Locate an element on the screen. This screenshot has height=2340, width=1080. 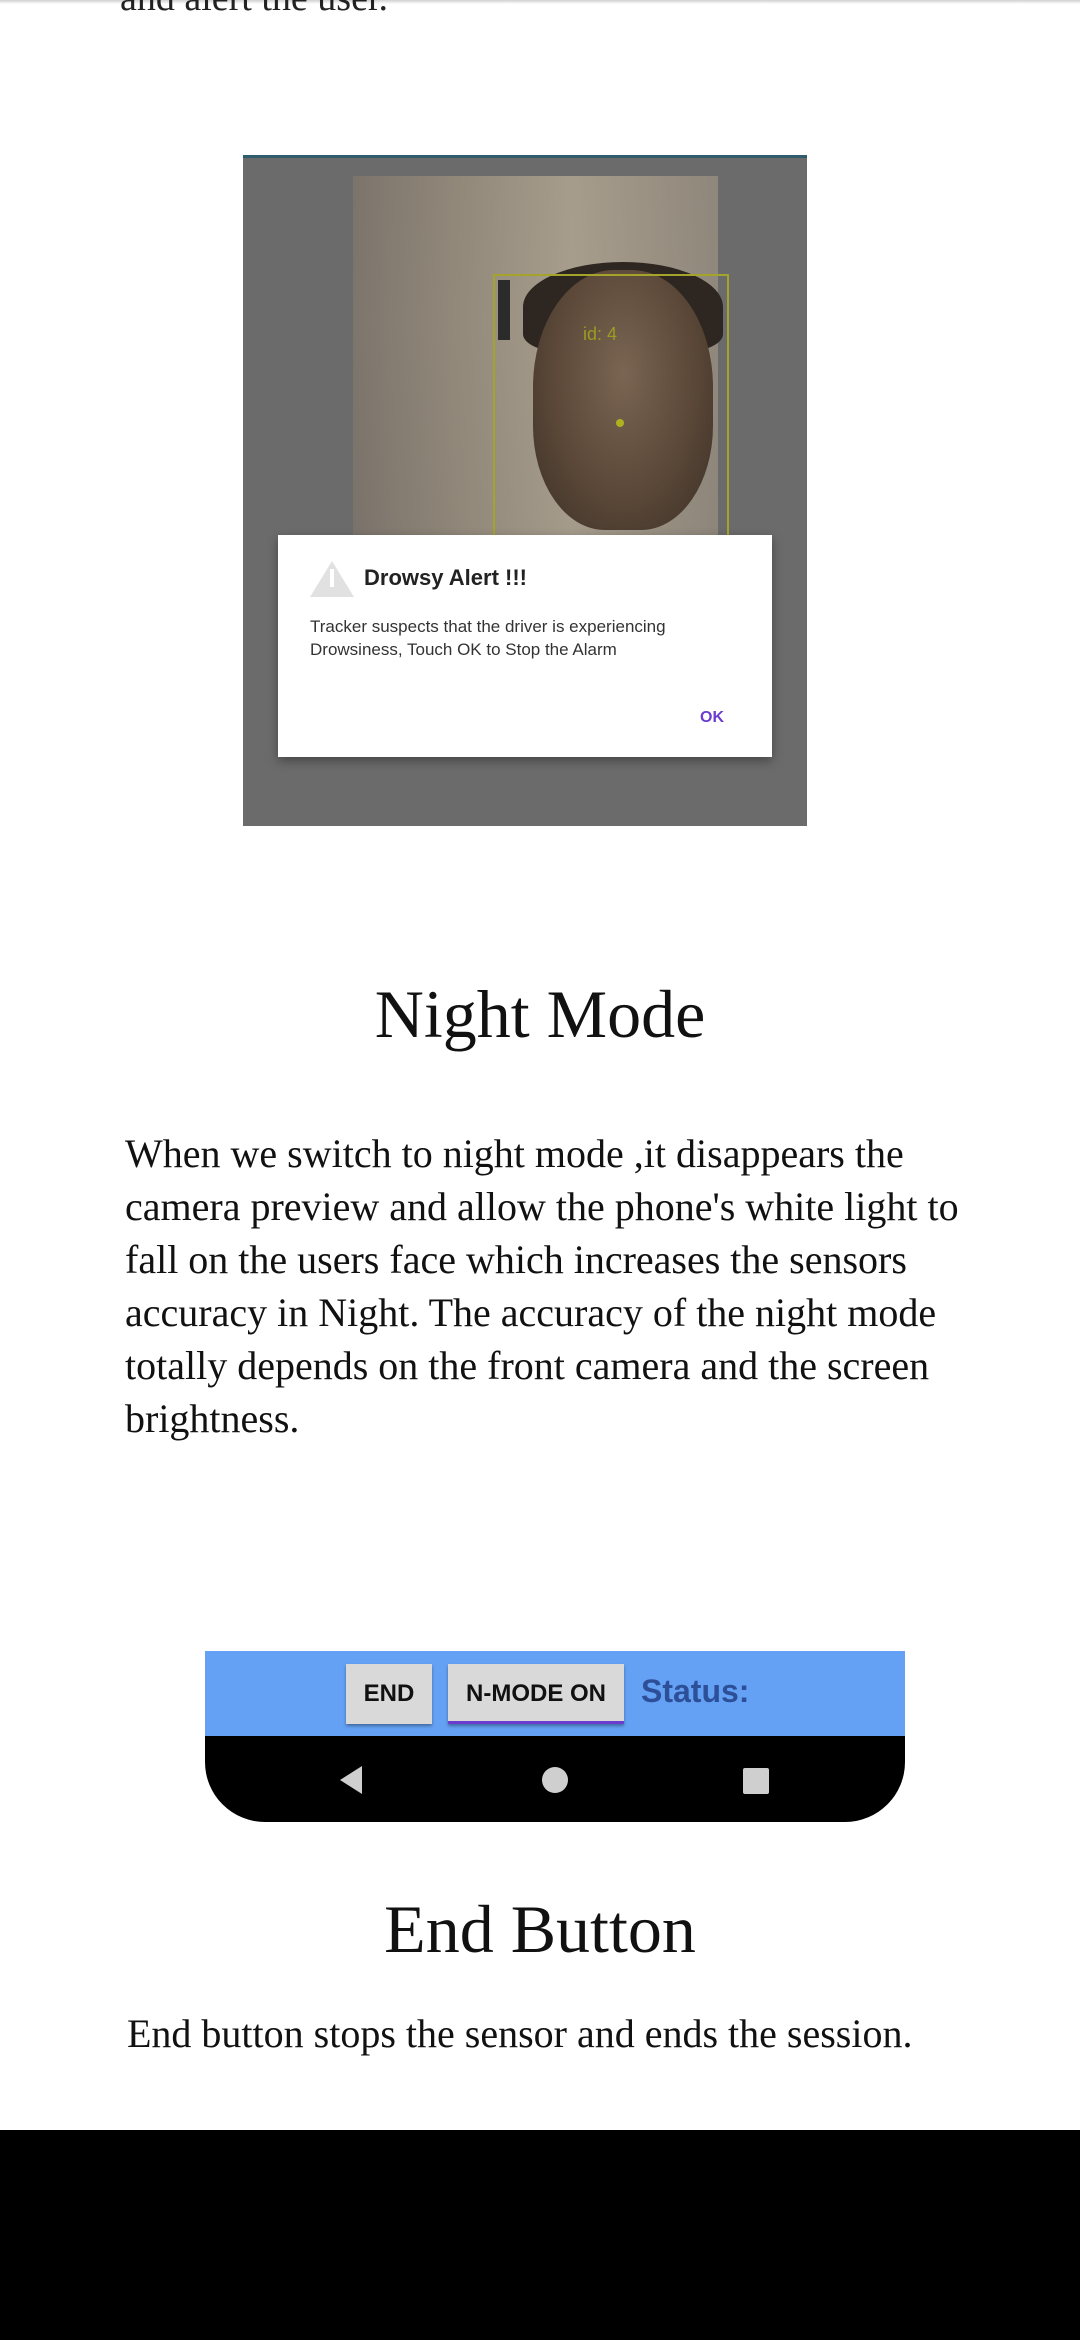
tracking-point is located at coordinates (620, 423).